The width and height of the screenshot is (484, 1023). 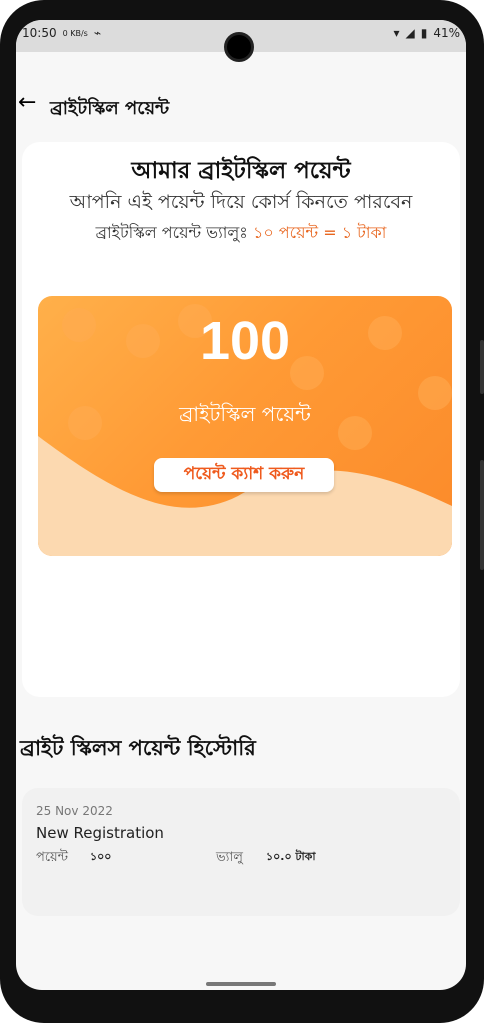 What do you see at coordinates (246, 858) in the screenshot?
I see `history-details-row: পয়েন্ট ১০০ ভ্যালু ১০.০ টাকা` at bounding box center [246, 858].